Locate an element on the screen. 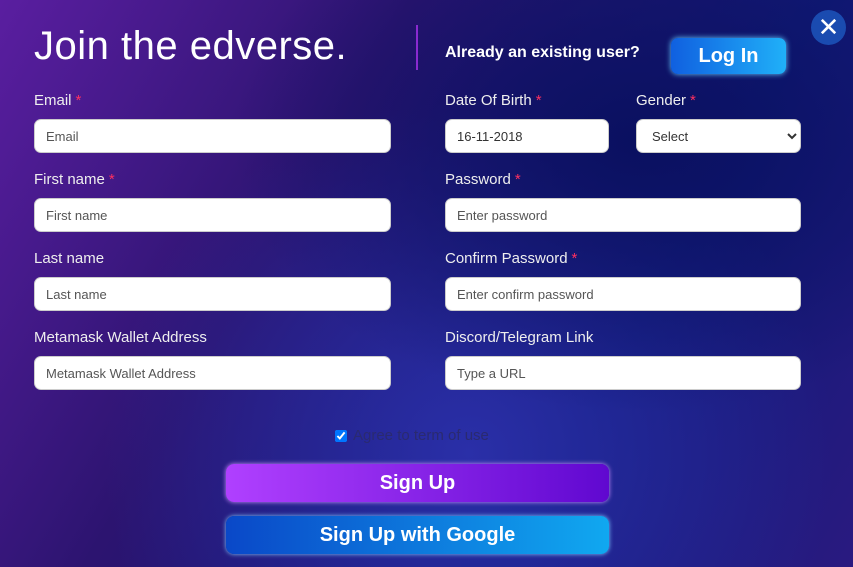 The height and width of the screenshot is (567, 853). wallet-label: Metamask Wallet Address is located at coordinates (120, 337).